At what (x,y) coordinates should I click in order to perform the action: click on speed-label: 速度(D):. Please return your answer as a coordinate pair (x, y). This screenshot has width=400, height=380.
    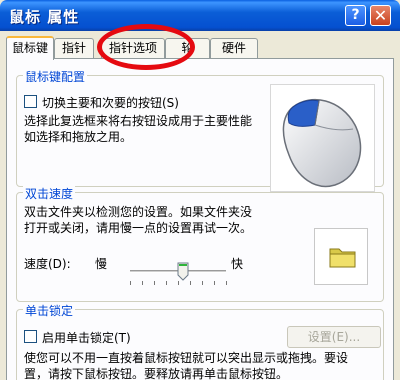
    Looking at the image, I should click on (47, 264).